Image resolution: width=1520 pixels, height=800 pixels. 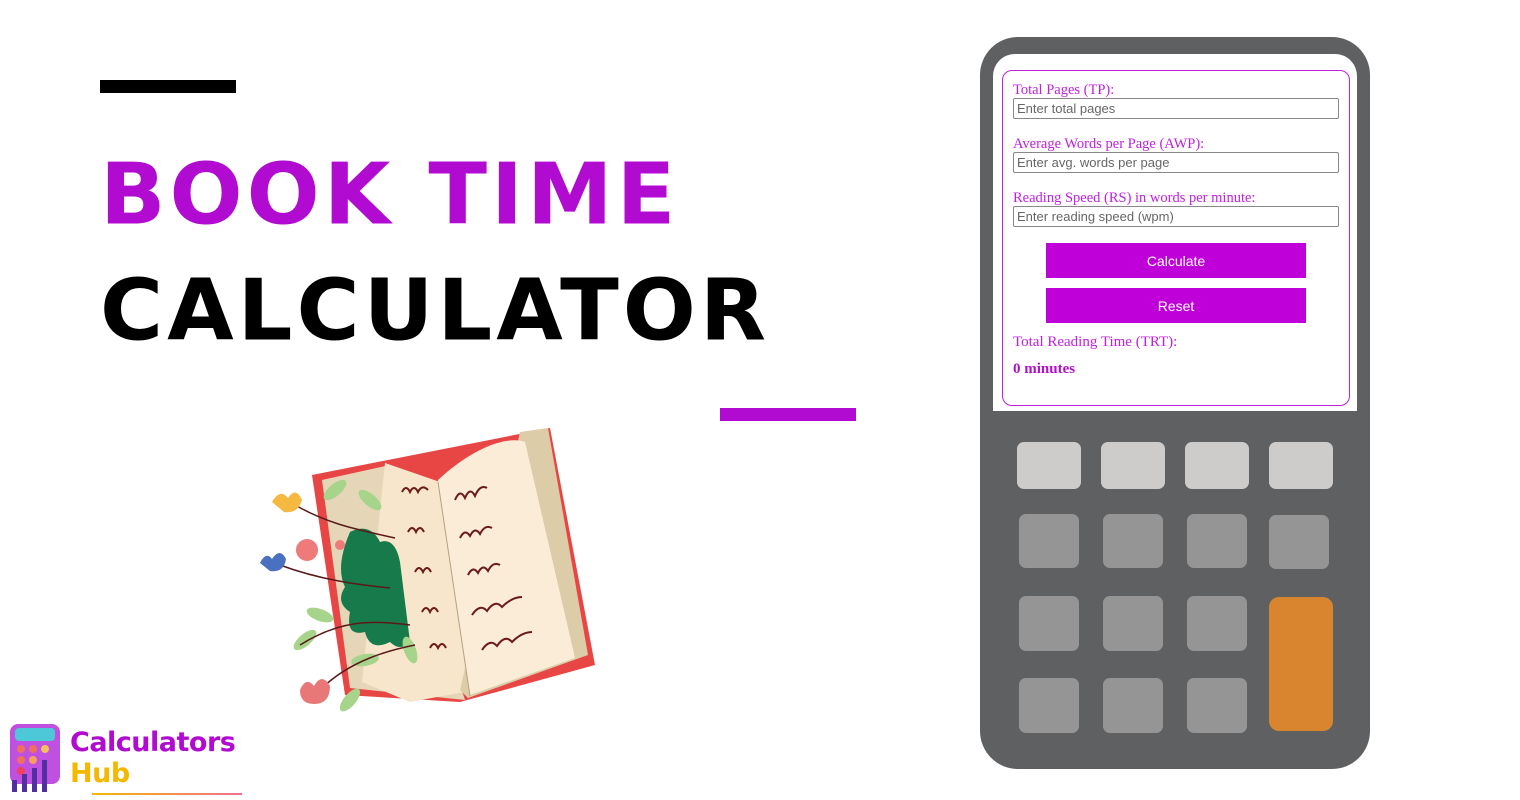 I want to click on logo-text-hub: Hub, so click(x=100, y=773).